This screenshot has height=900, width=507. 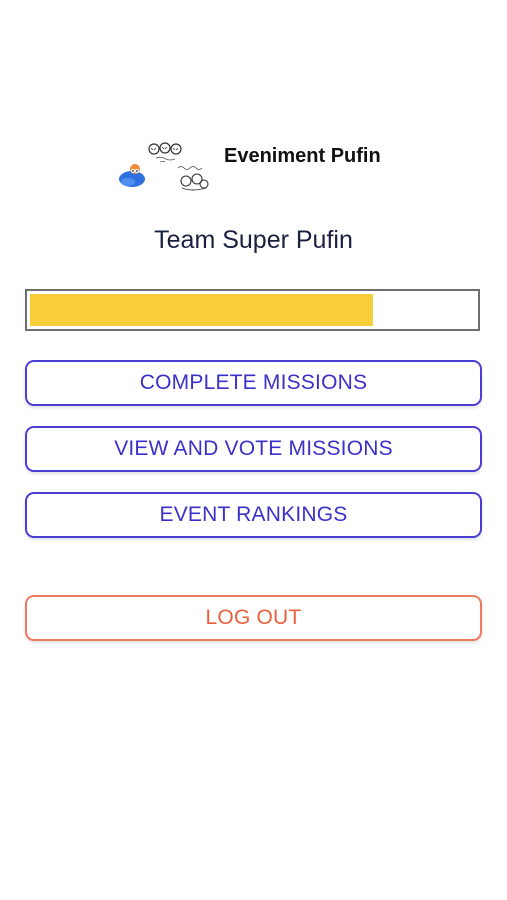 I want to click on team-name: Team Super Pufin, so click(x=253, y=240).